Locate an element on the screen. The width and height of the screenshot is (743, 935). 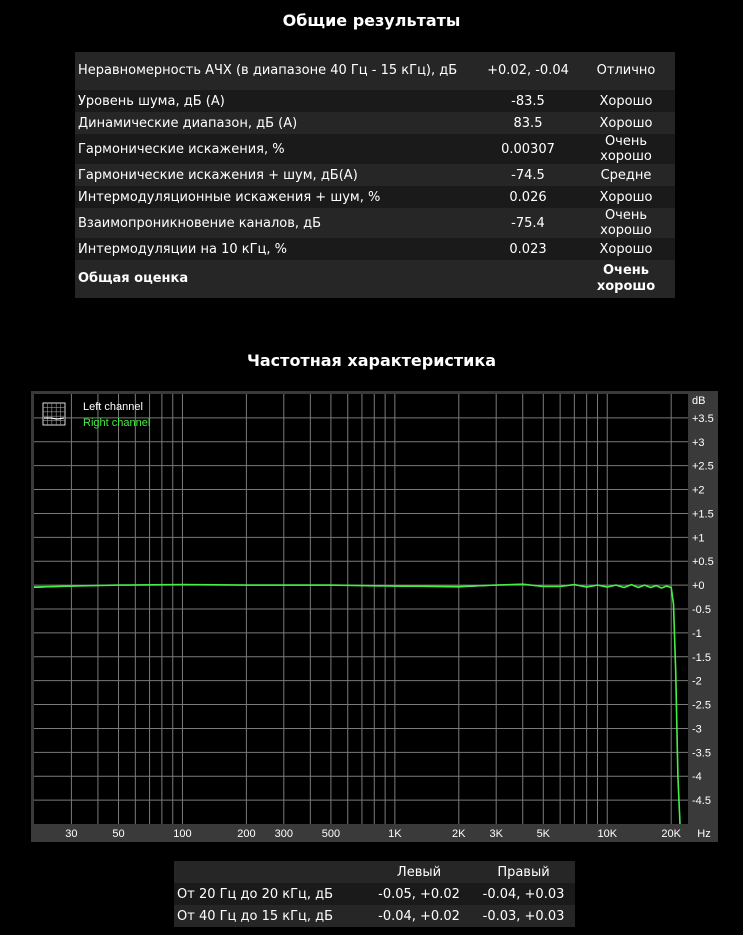
legend-chart-icon is located at coordinates (54, 414).